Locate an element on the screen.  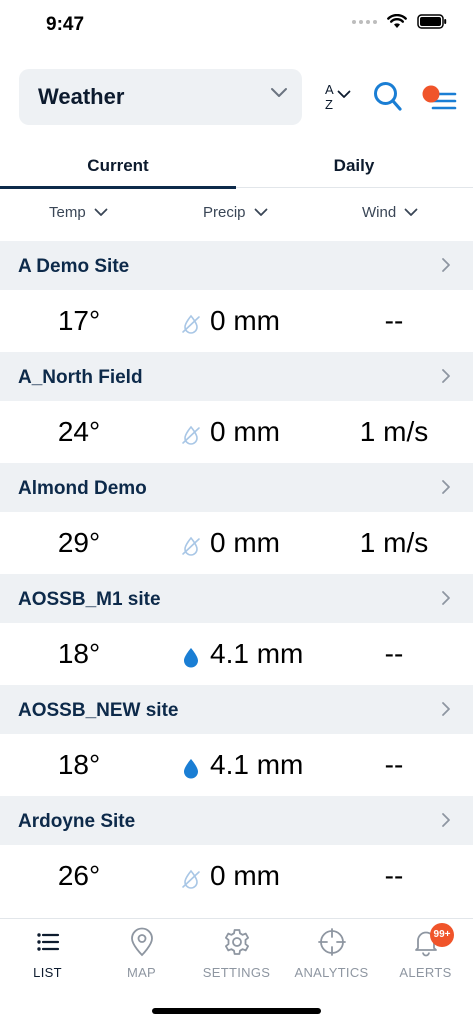
site-header-row: Ardoyne Site is located at coordinates (236, 820).